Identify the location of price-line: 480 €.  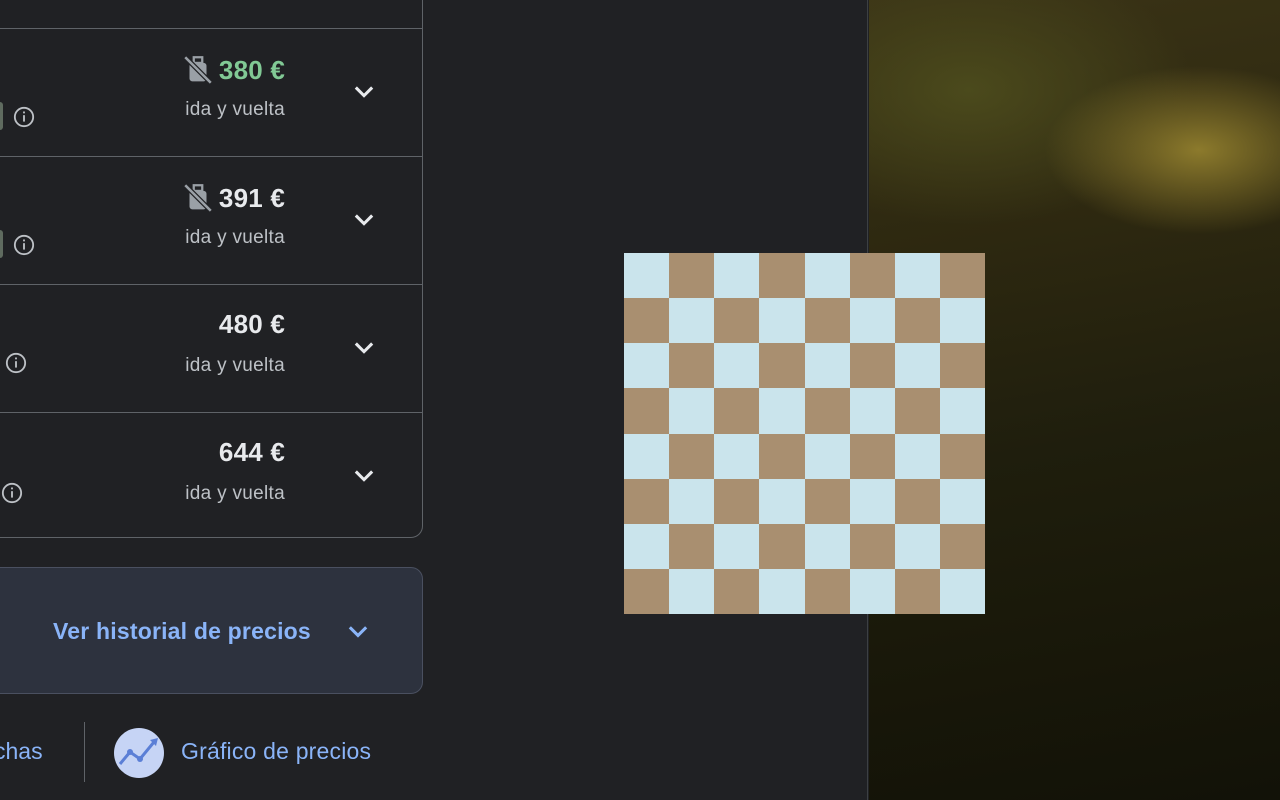
(252, 324).